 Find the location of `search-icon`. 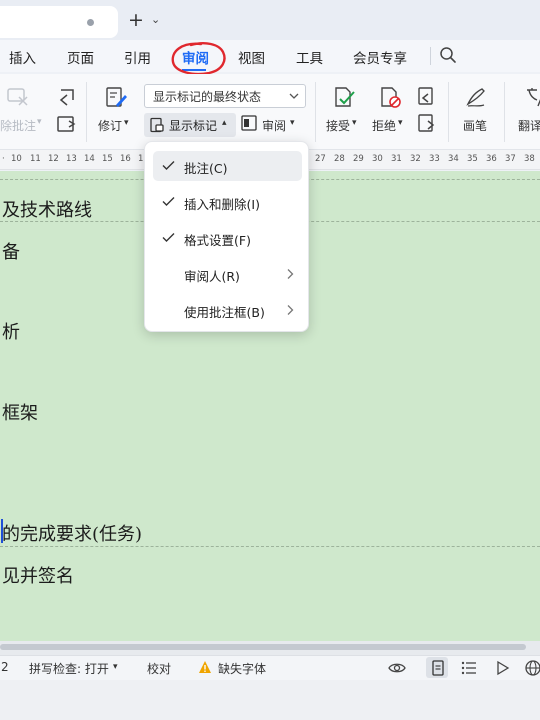

search-icon is located at coordinates (448, 55).